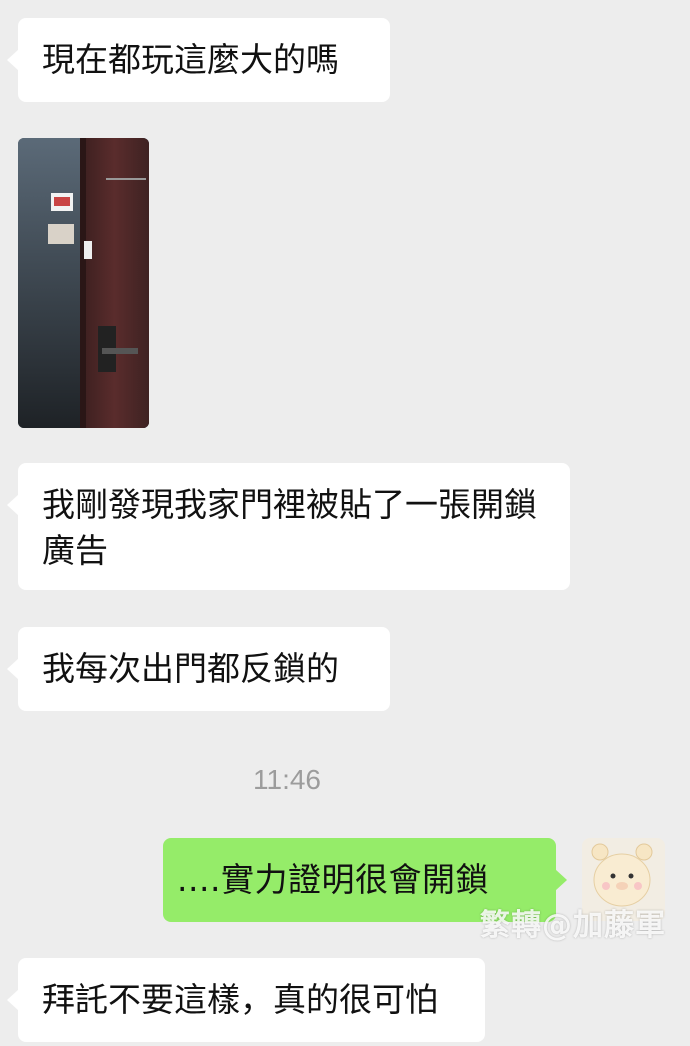 This screenshot has width=690, height=1046. Describe the element at coordinates (287, 779) in the screenshot. I see `message-timestamp: 11:46` at that location.